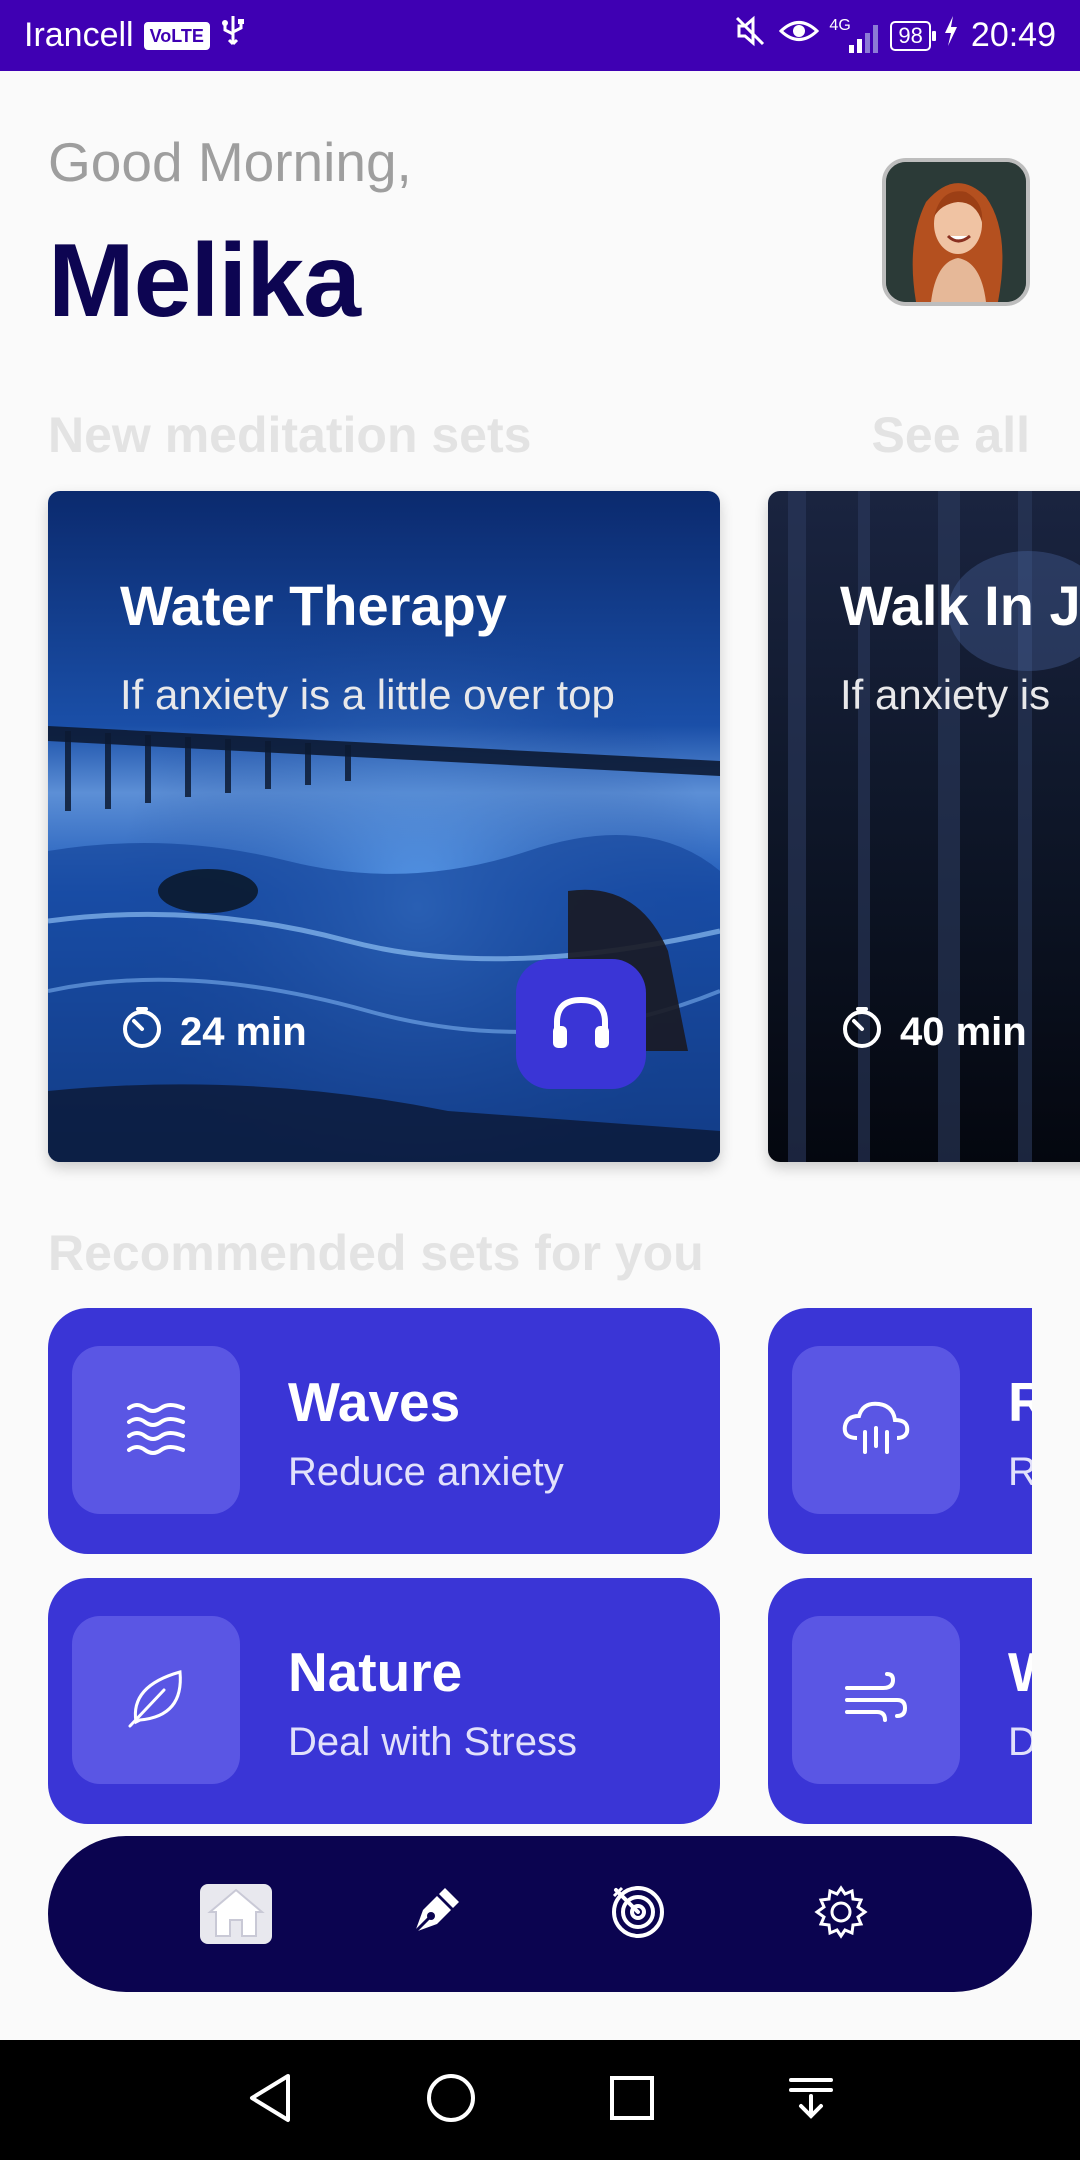 The height and width of the screenshot is (2160, 1080). I want to click on wind-icon, so click(876, 1700).